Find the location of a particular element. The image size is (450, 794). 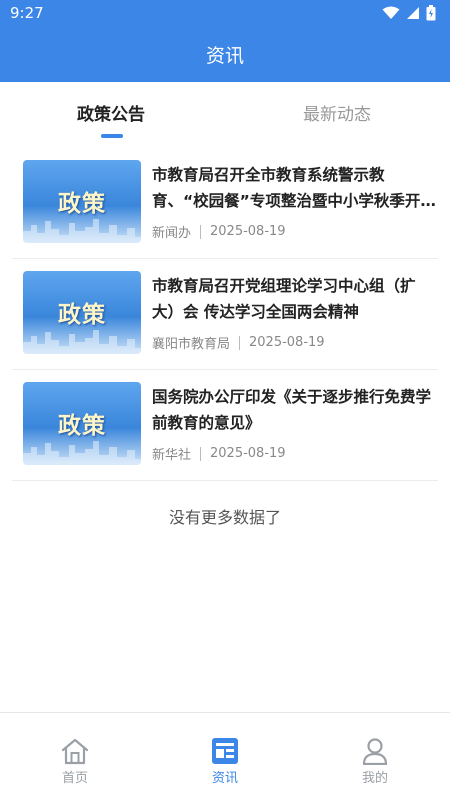

article-meta: 新闻办 2025-08-19 is located at coordinates (219, 231).